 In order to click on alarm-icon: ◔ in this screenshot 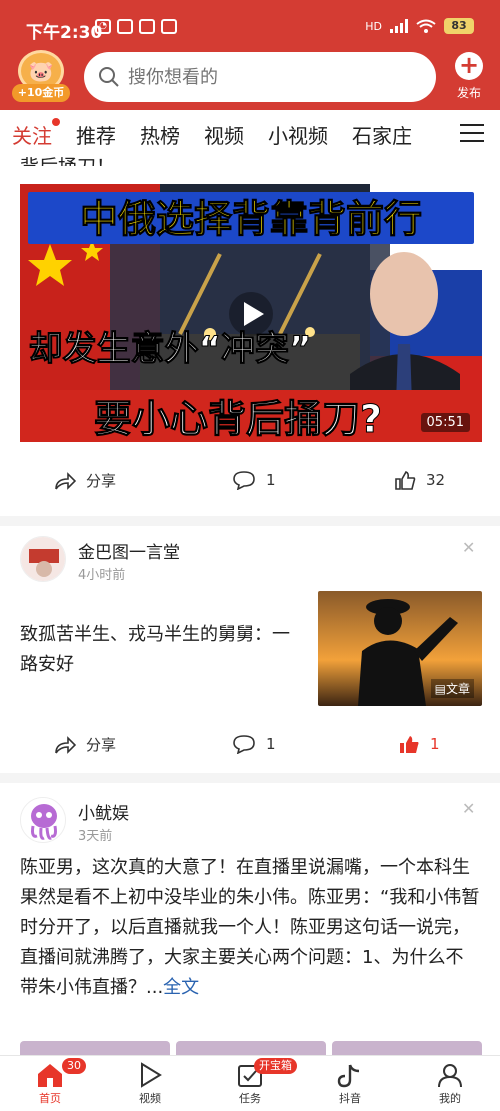, I will do `click(103, 26)`.